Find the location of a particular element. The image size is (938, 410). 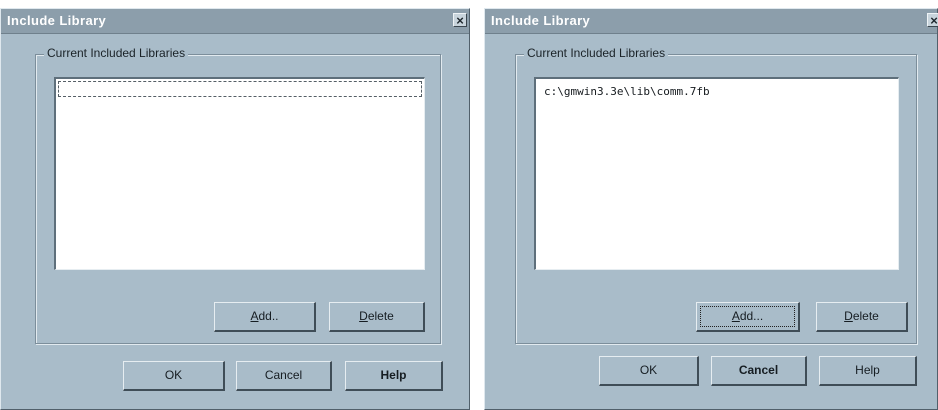

list-item: c:\gmwin3.3e\lib\comm.7fb is located at coordinates (627, 91).